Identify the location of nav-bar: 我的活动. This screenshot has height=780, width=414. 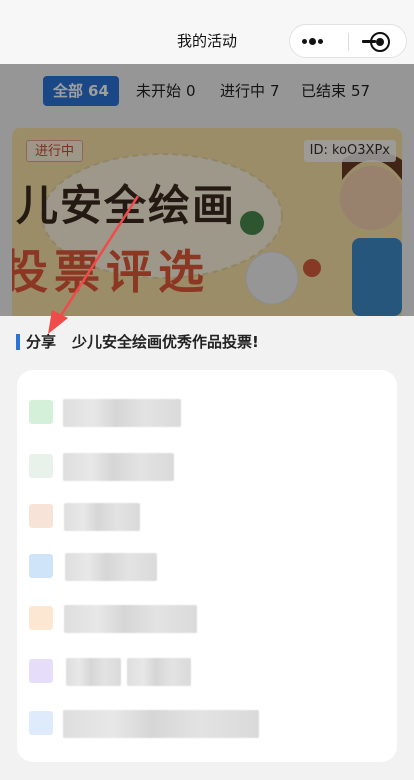
(207, 32).